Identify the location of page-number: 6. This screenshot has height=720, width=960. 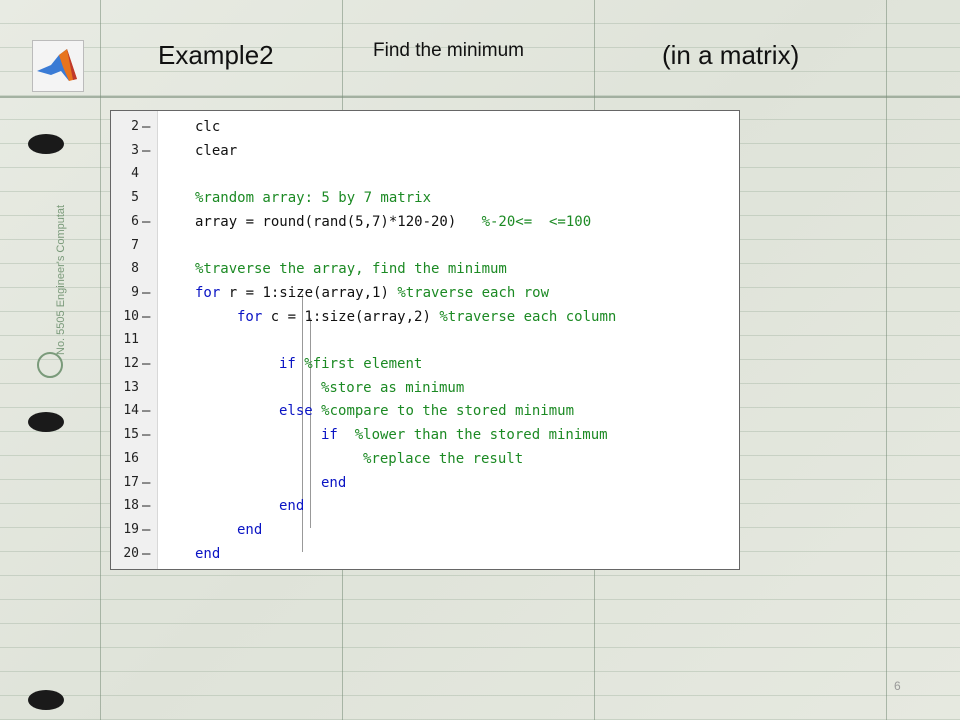
(897, 686).